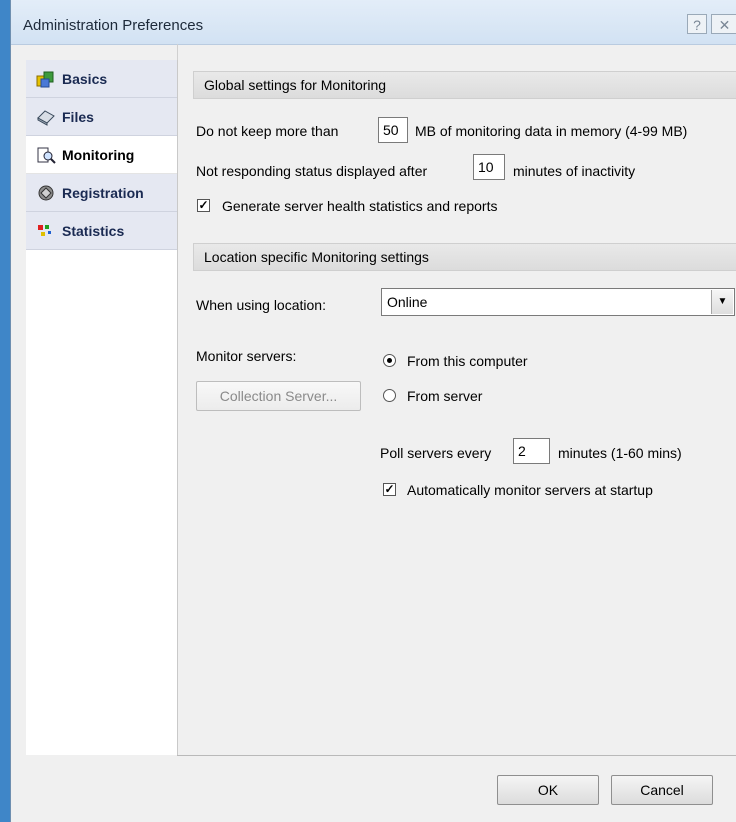  I want to click on poll-servers-suffix-label: minutes (1-60 mins), so click(620, 453).